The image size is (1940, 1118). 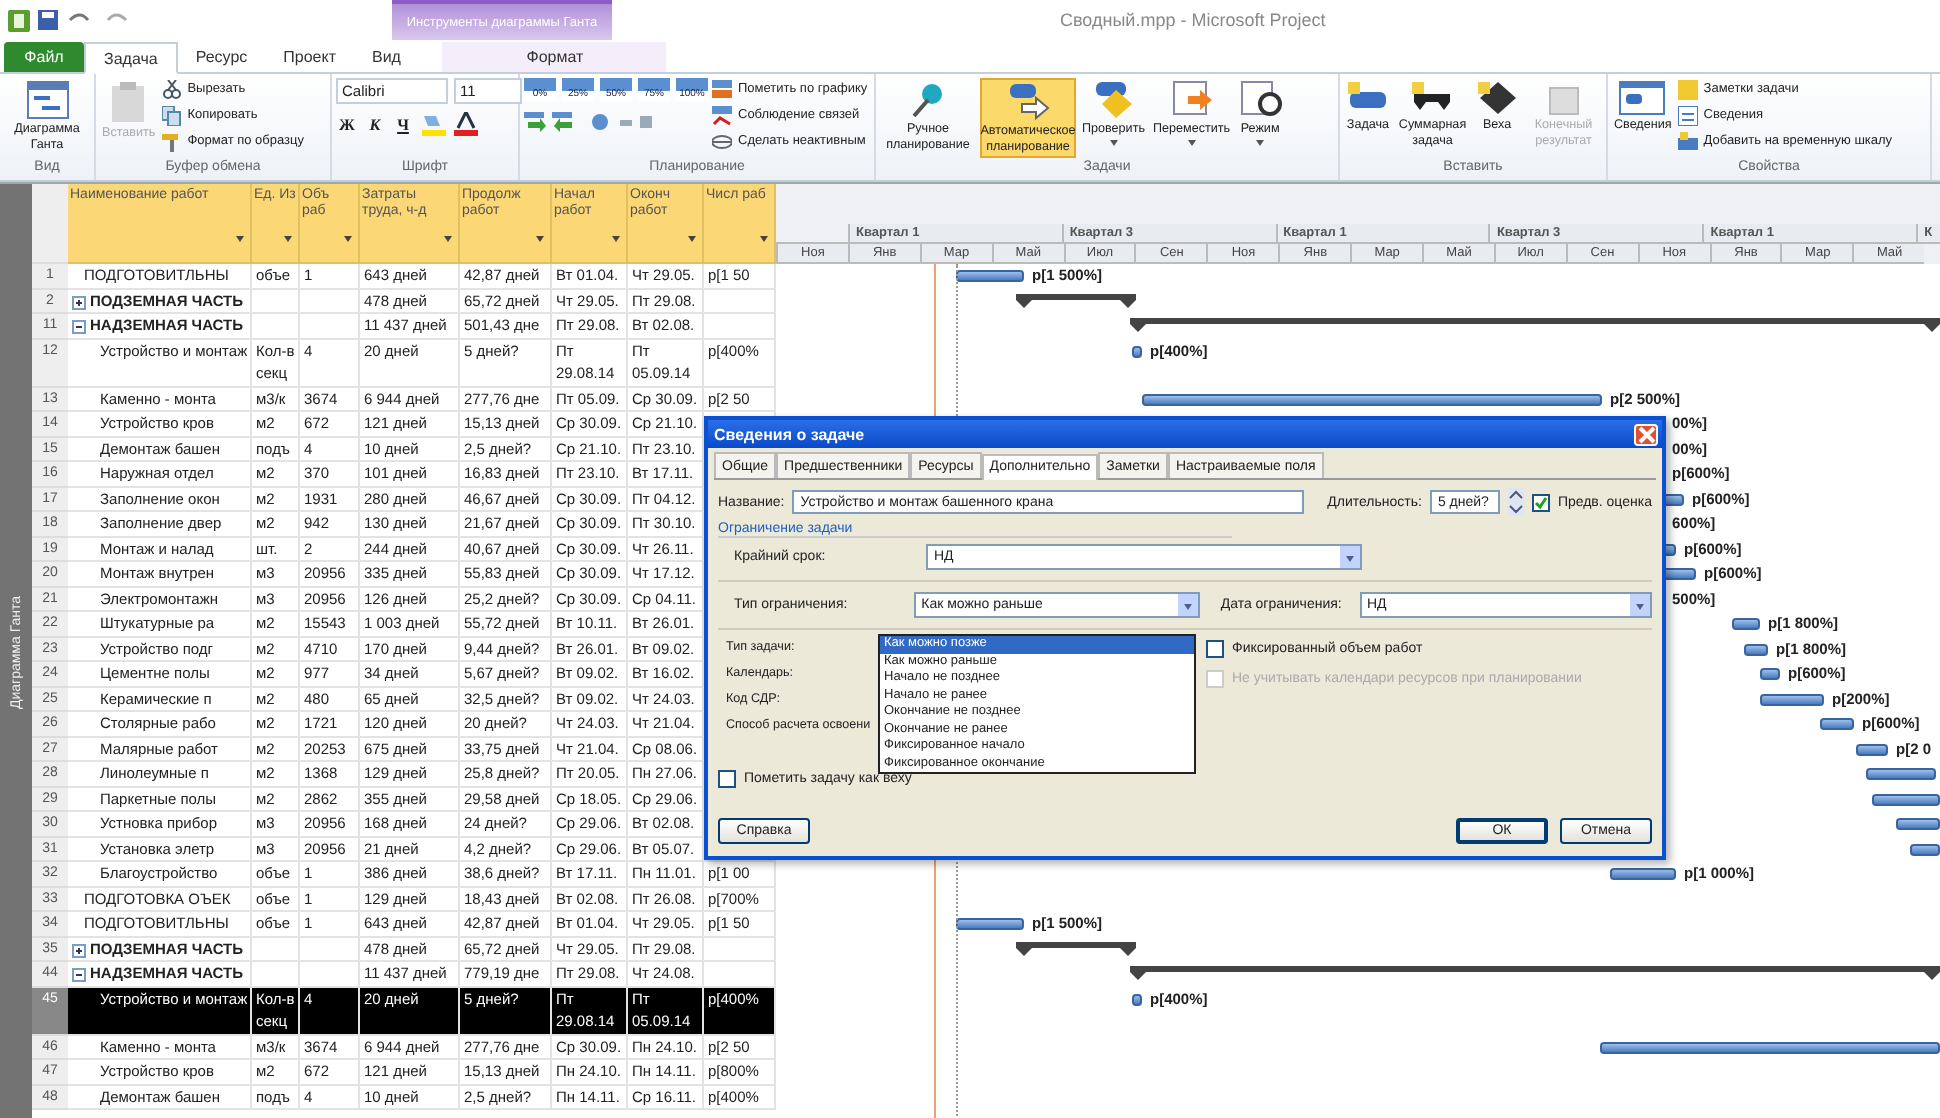 What do you see at coordinates (1193, 20) in the screenshot?
I see `window-title: Сводный.mpp - Microsoft Project` at bounding box center [1193, 20].